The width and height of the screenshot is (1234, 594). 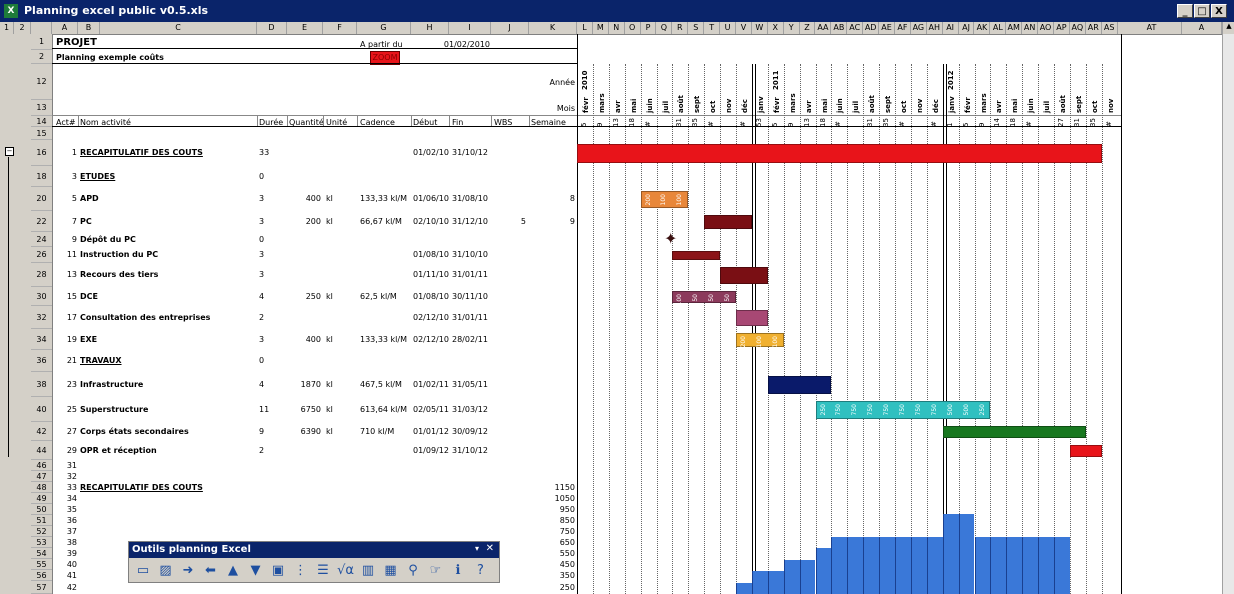 I want to click on column-header-y: Y, so click(x=792, y=28).